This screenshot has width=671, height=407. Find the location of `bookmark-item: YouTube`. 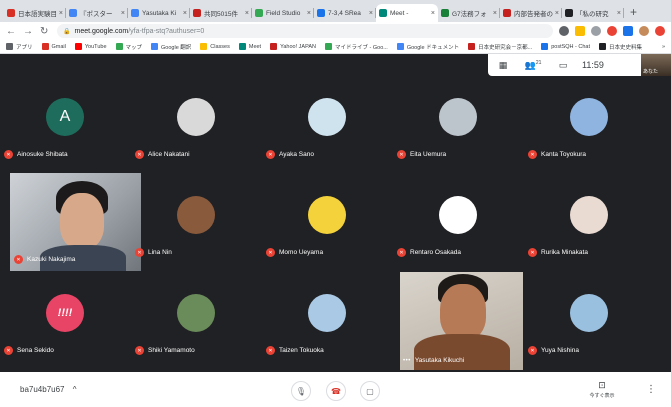

bookmark-item: YouTube is located at coordinates (90, 46).